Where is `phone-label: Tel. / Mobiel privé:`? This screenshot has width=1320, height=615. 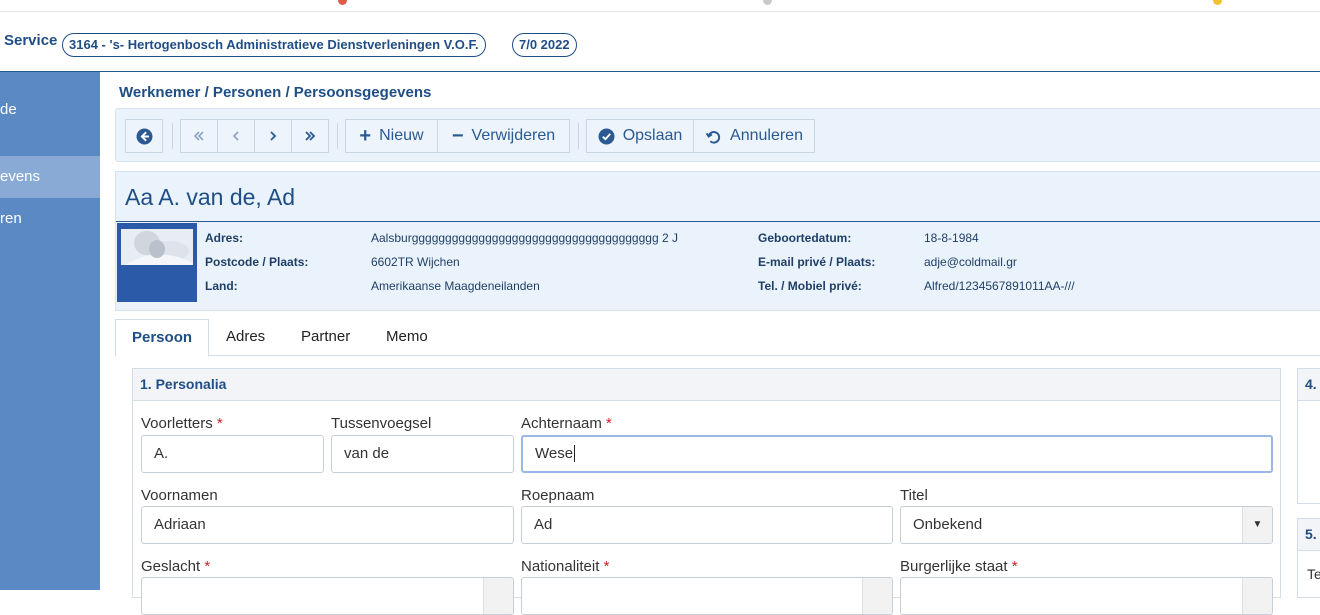 phone-label: Tel. / Mobiel privé: is located at coordinates (810, 286).